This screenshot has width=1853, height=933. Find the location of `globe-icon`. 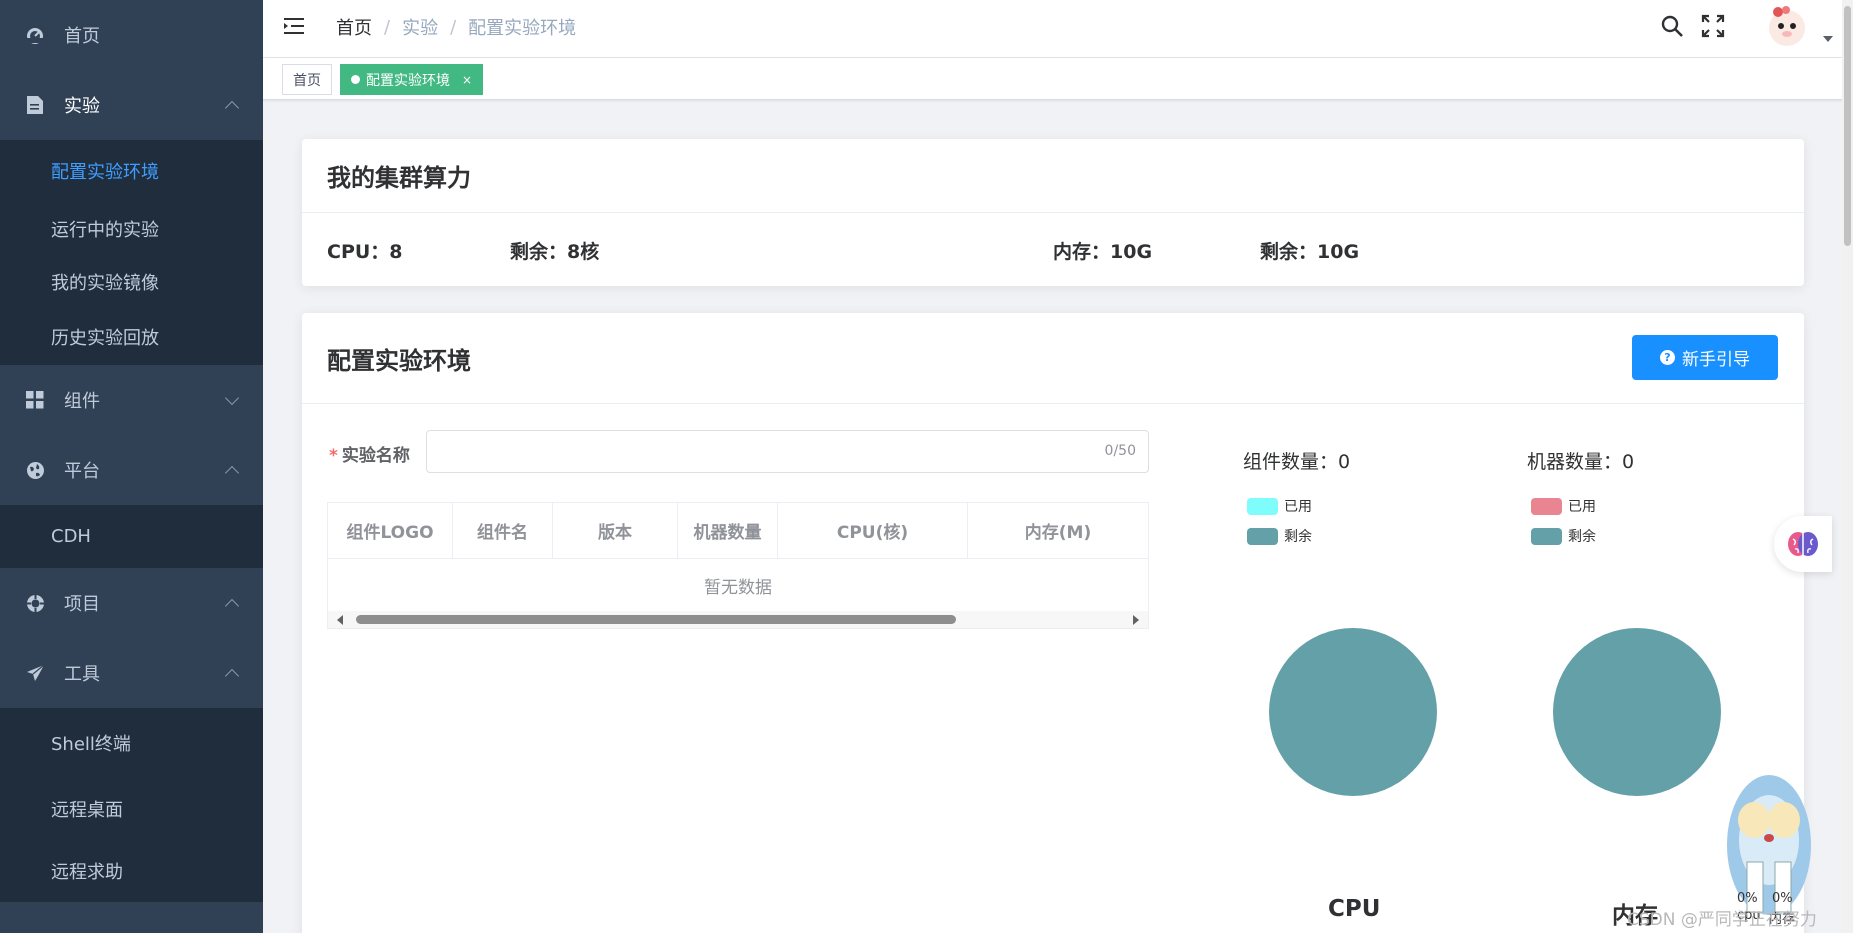

globe-icon is located at coordinates (35, 470).